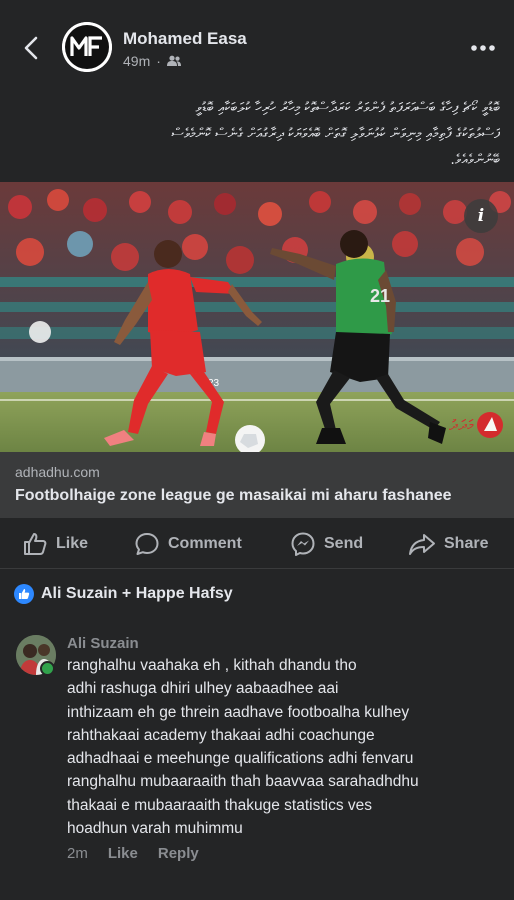  I want to click on author-avatar, so click(87, 47).